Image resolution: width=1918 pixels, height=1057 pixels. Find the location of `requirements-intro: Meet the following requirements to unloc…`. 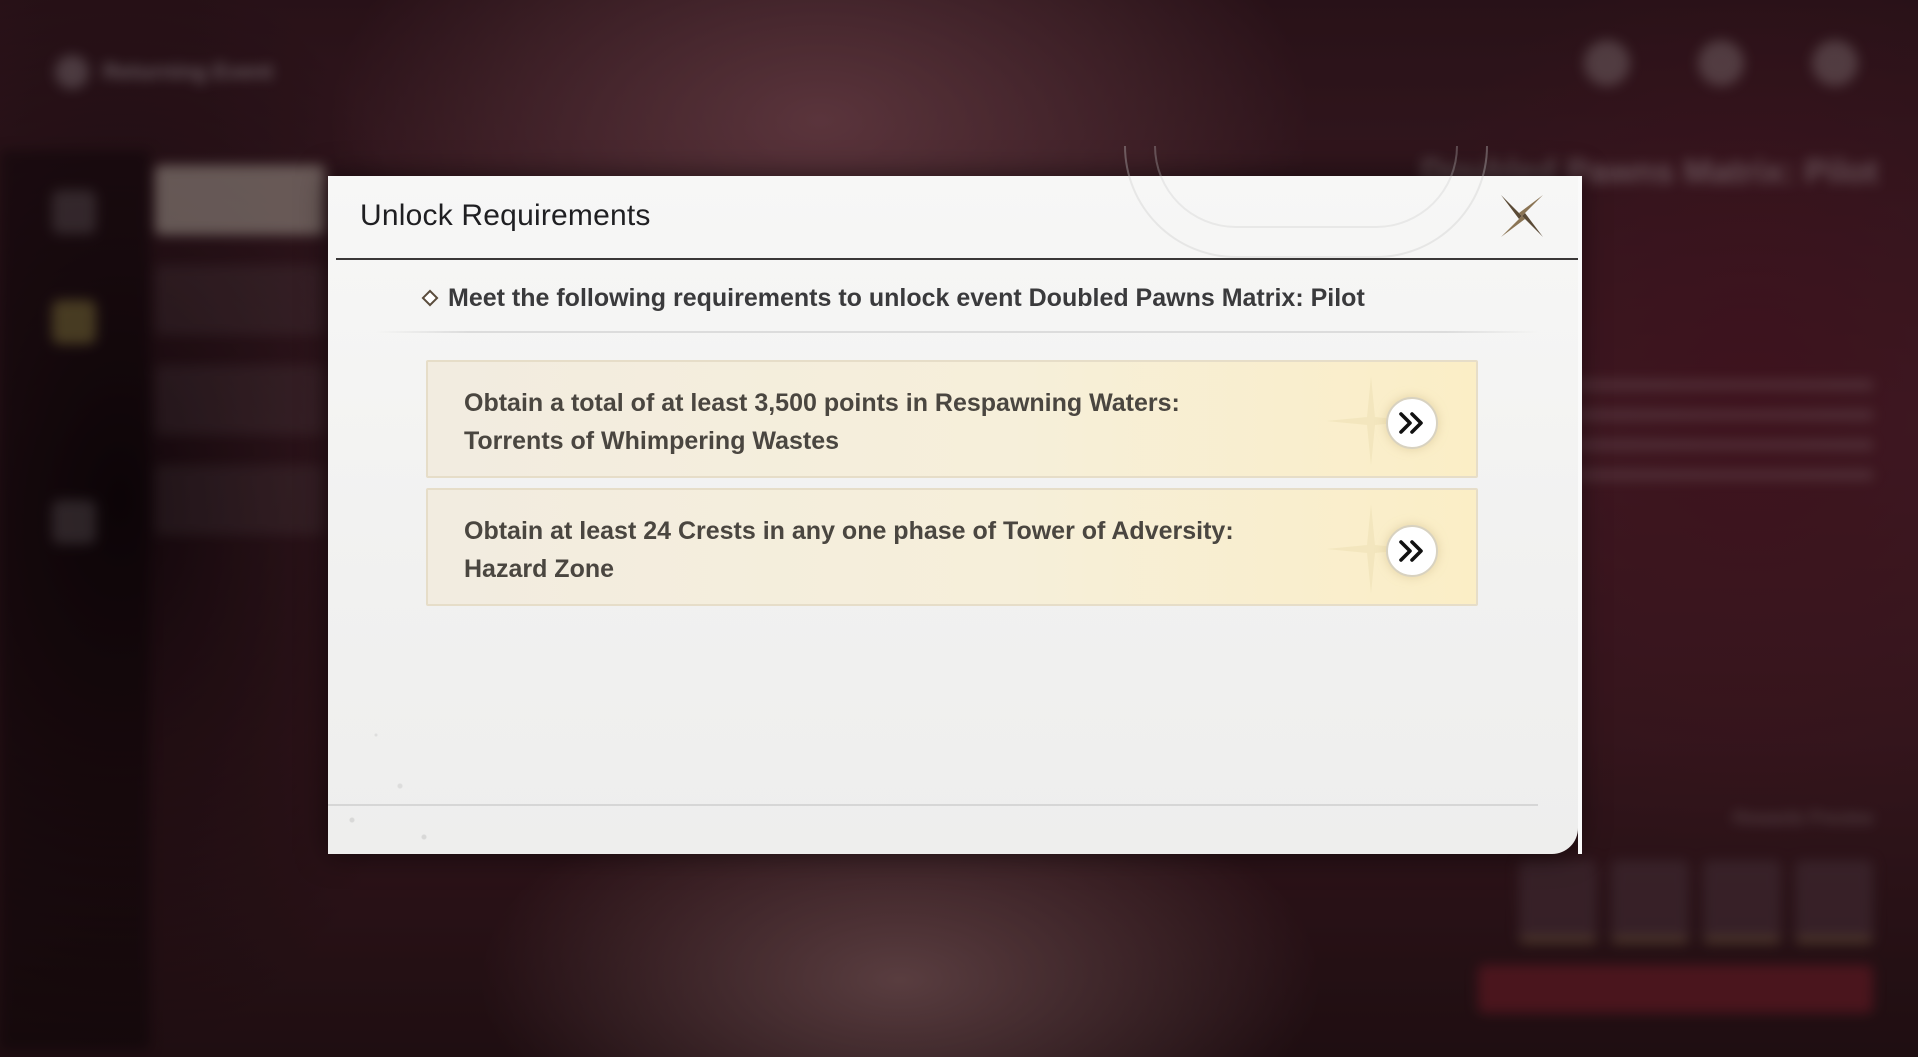

requirements-intro: Meet the following requirements to unloc… is located at coordinates (893, 298).